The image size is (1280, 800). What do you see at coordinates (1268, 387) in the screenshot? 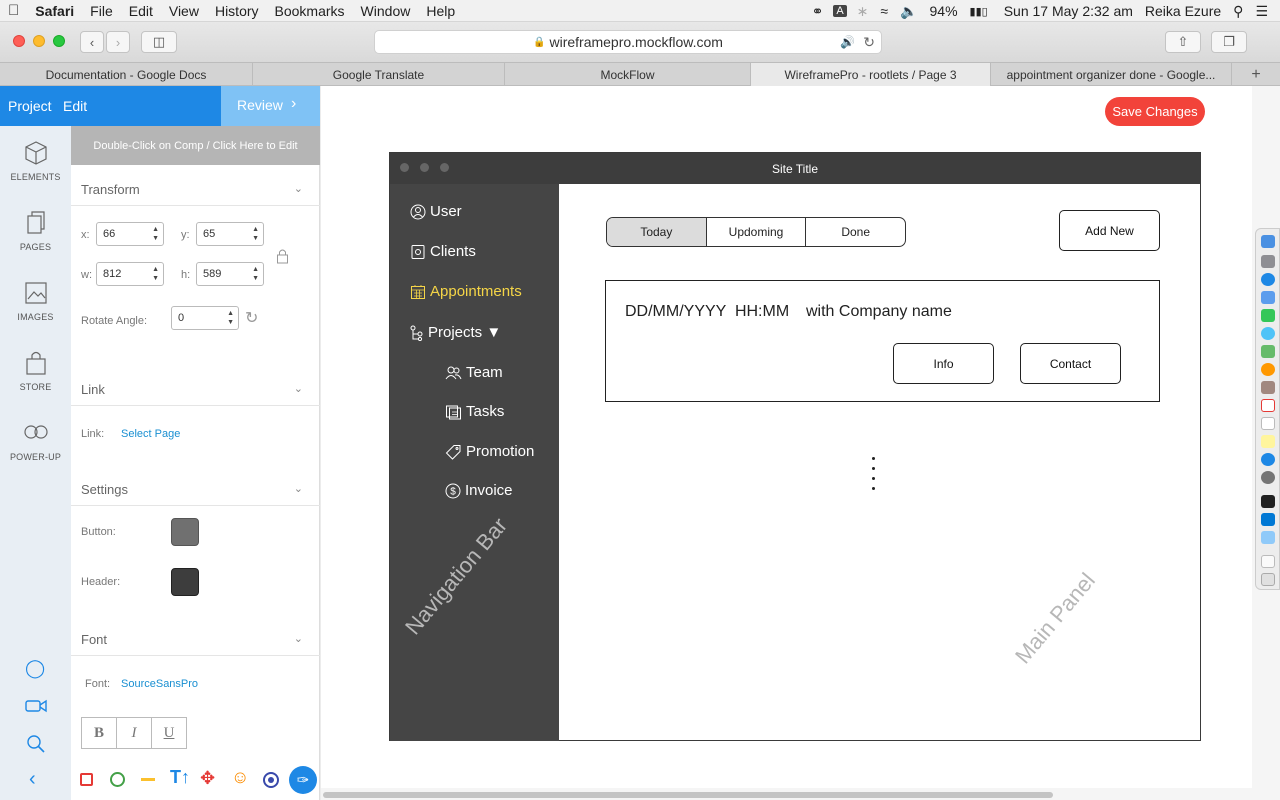
I see `contacts-dock-icon` at bounding box center [1268, 387].